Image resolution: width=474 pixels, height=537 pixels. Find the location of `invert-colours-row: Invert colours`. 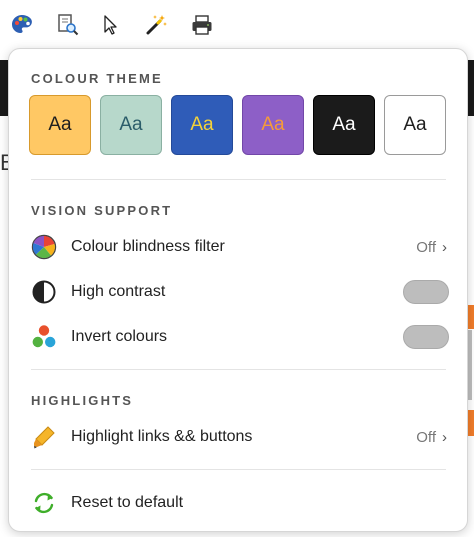

invert-colours-row: Invert colours is located at coordinates (240, 337).